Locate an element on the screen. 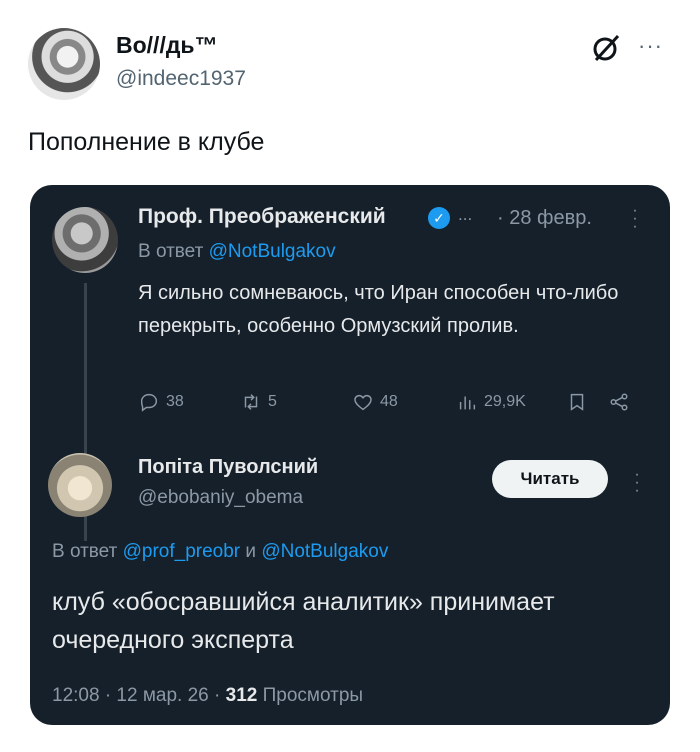  reply-conjunction: и is located at coordinates (251, 551).